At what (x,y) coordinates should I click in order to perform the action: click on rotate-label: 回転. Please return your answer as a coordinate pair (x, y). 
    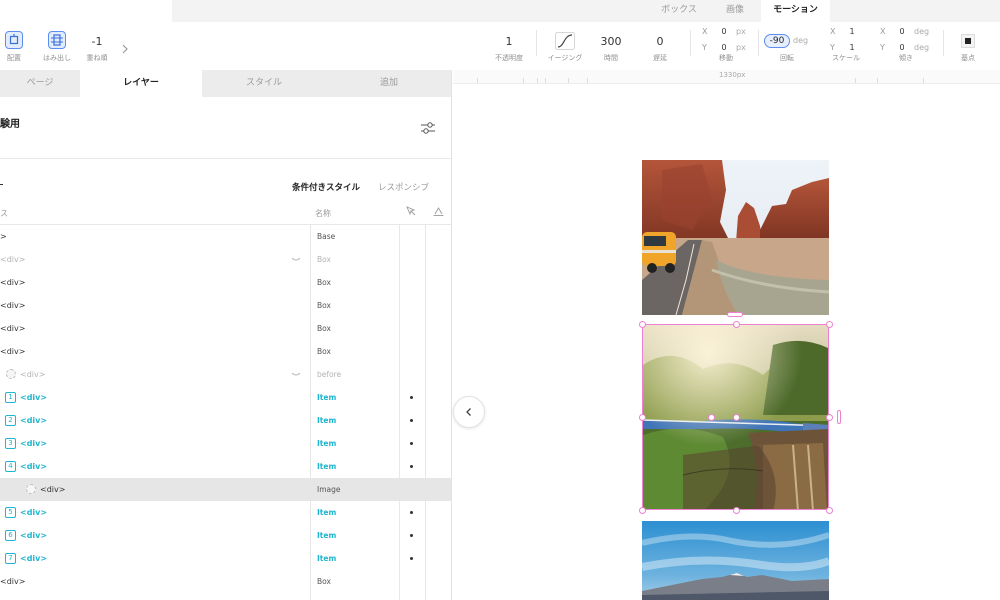
    Looking at the image, I should click on (787, 58).